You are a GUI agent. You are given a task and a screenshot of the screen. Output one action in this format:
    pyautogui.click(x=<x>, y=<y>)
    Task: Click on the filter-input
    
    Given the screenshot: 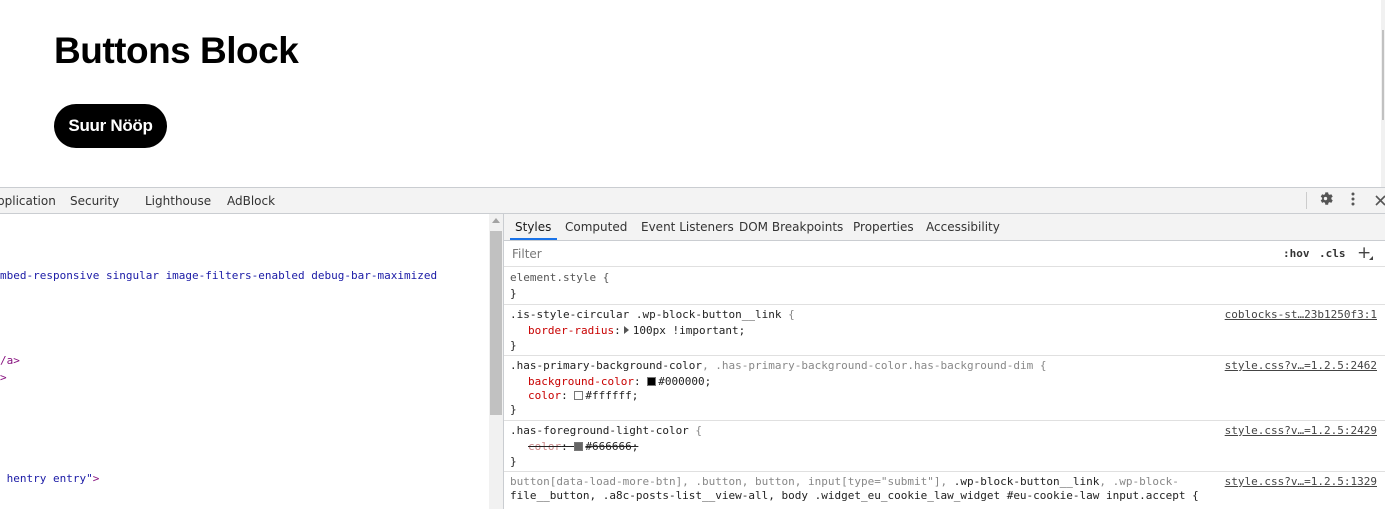 What is the action you would take?
    pyautogui.click(x=891, y=254)
    